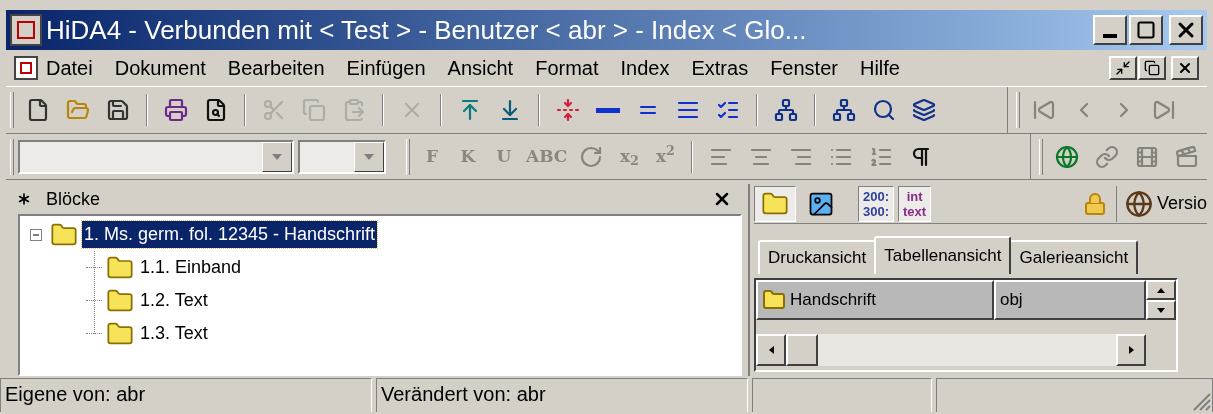 The width and height of the screenshot is (1213, 414). I want to click on column-header: Handschrift, so click(875, 300).